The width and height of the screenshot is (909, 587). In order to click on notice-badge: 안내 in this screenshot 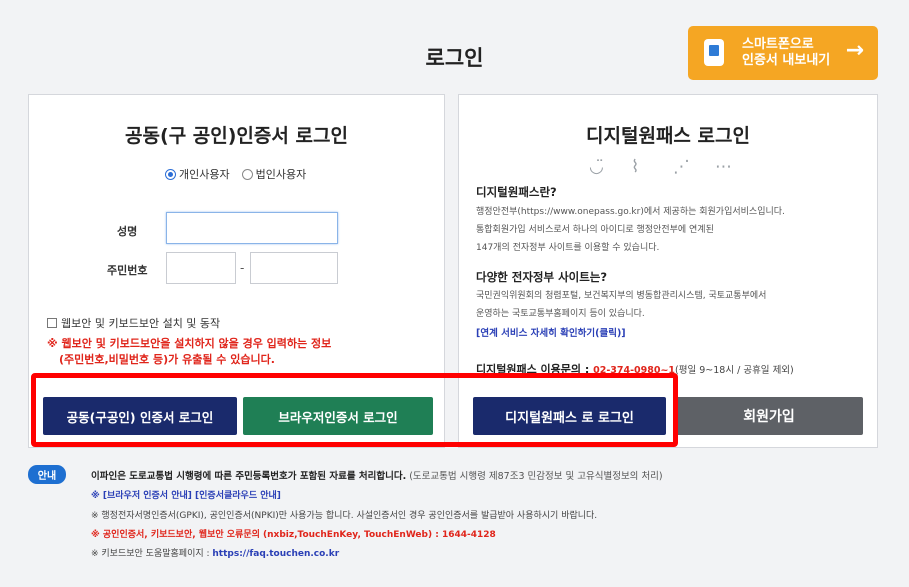, I will do `click(47, 474)`.